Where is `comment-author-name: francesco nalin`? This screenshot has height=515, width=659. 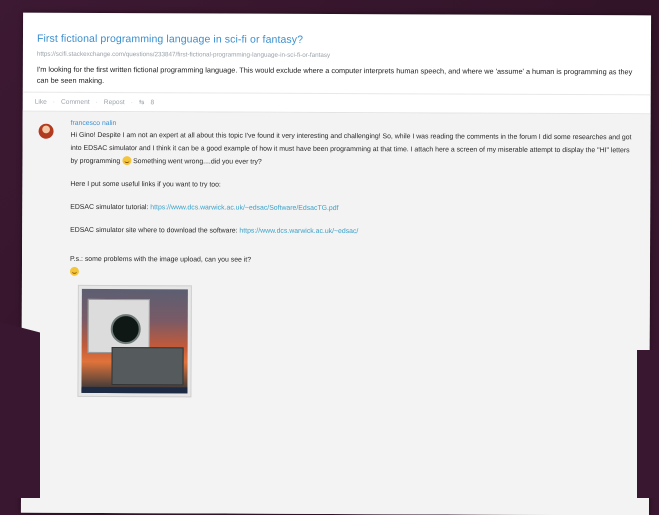 comment-author-name: francesco nalin is located at coordinates (354, 124).